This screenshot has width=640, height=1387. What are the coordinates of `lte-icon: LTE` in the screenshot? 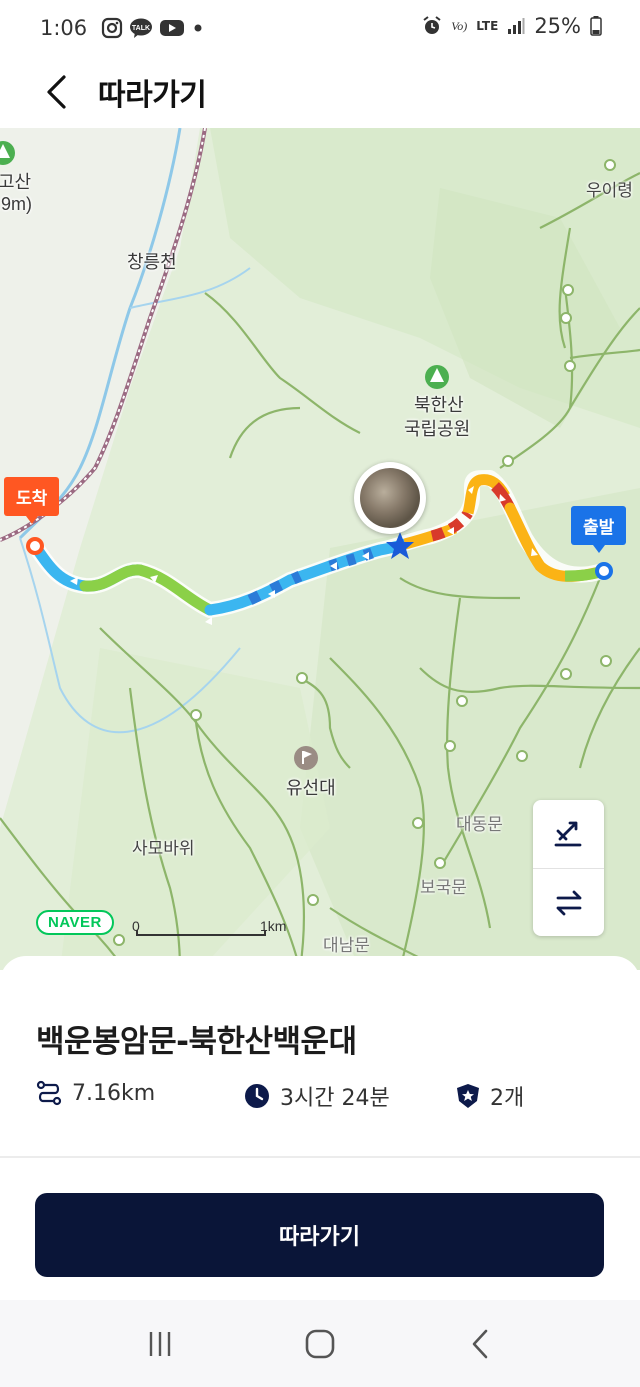 It's located at (487, 26).